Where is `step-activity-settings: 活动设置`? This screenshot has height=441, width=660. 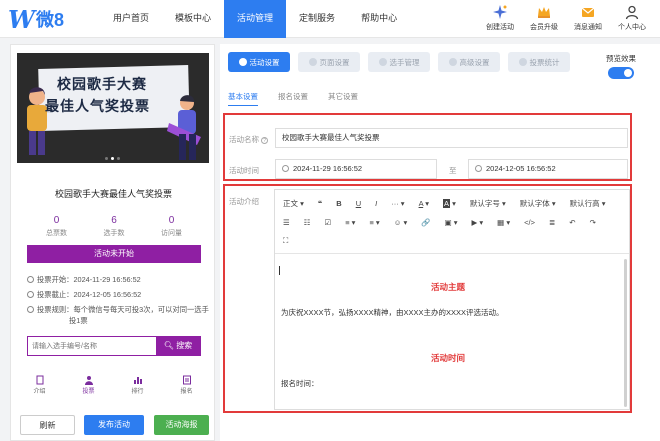 step-activity-settings: 活动设置 is located at coordinates (259, 62).